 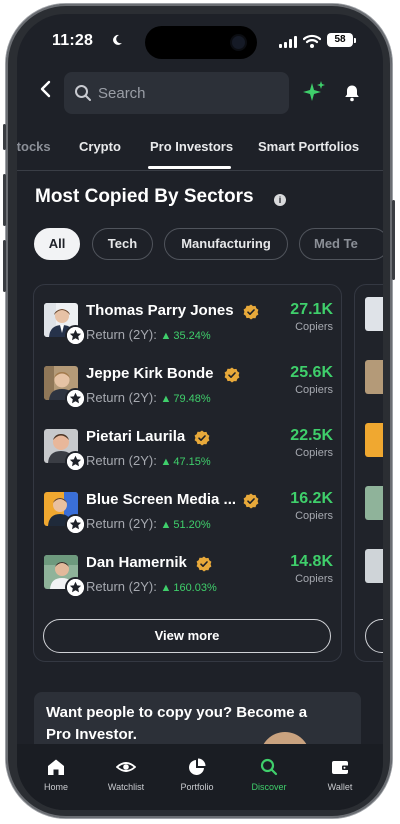 I want to click on investor-name: Pietari Laurila, so click(x=136, y=436).